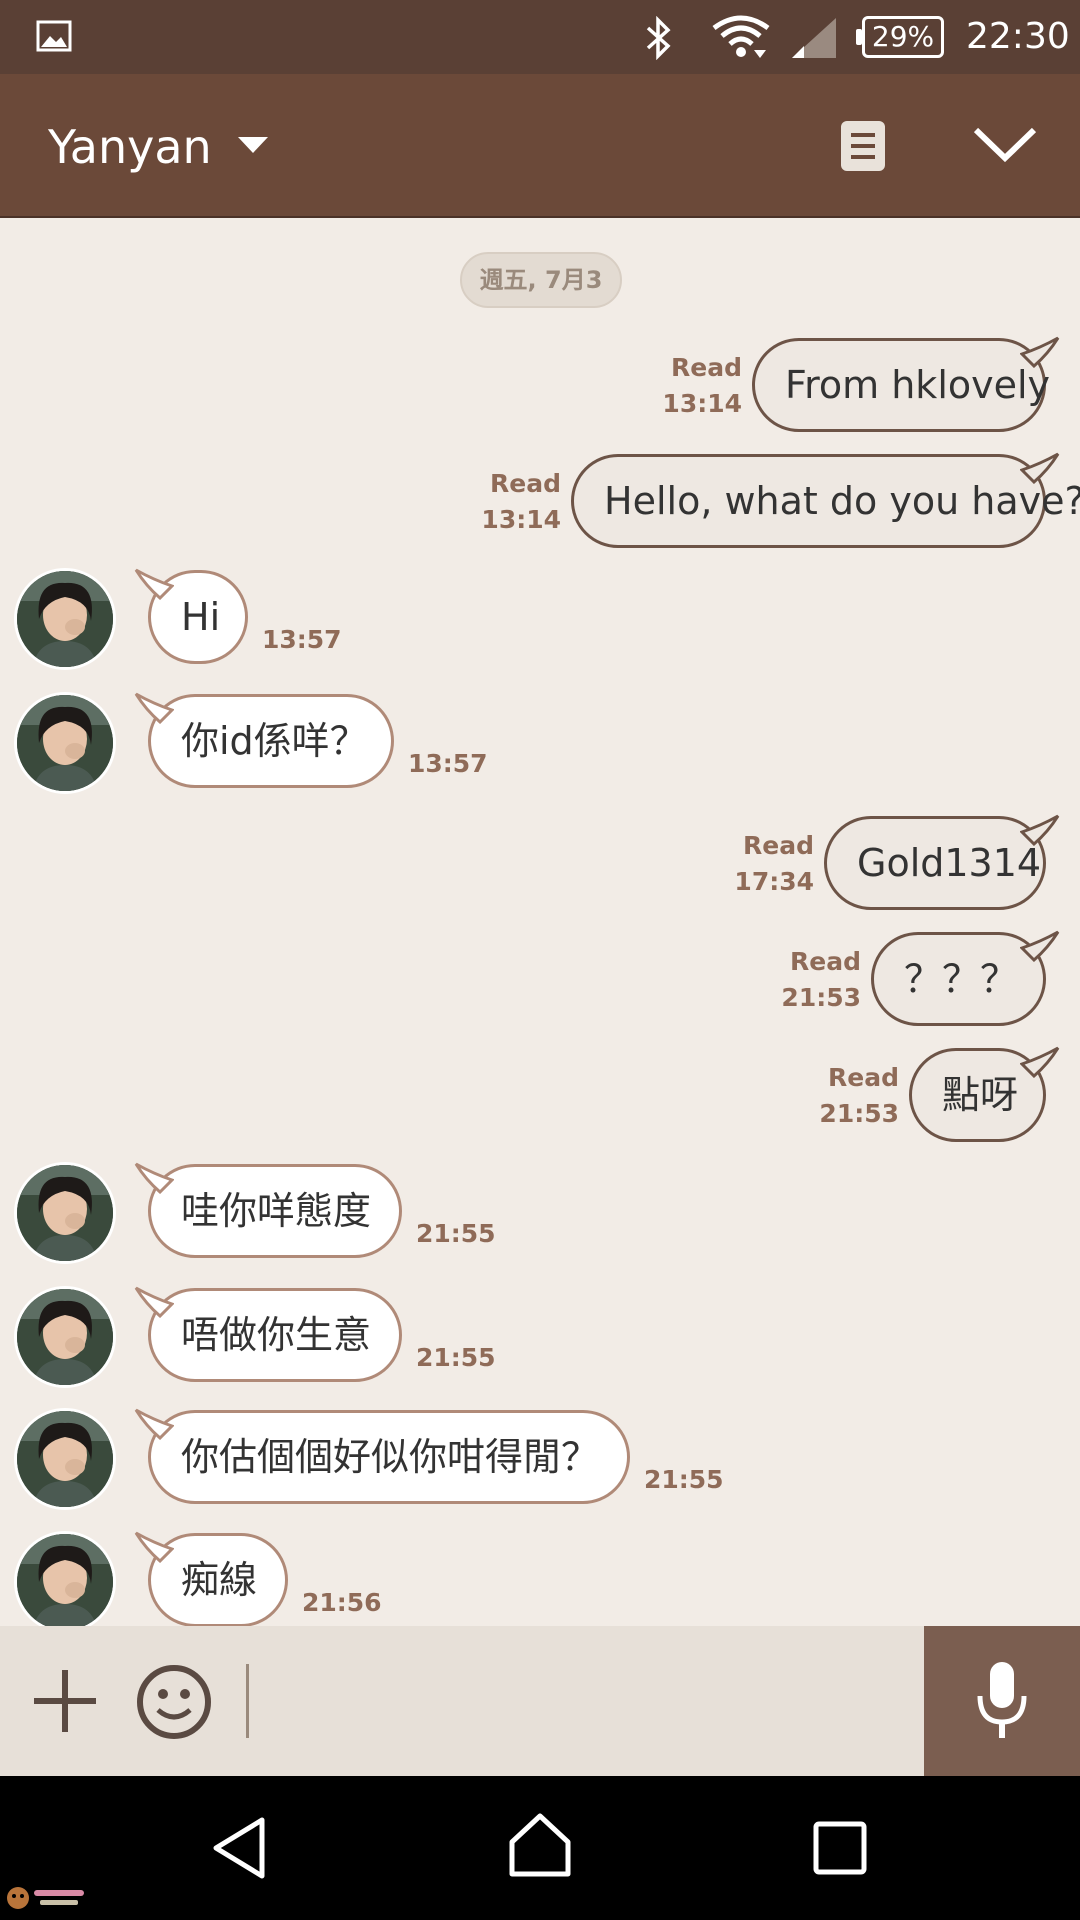  I want to click on emoji-icon, so click(174, 1704).